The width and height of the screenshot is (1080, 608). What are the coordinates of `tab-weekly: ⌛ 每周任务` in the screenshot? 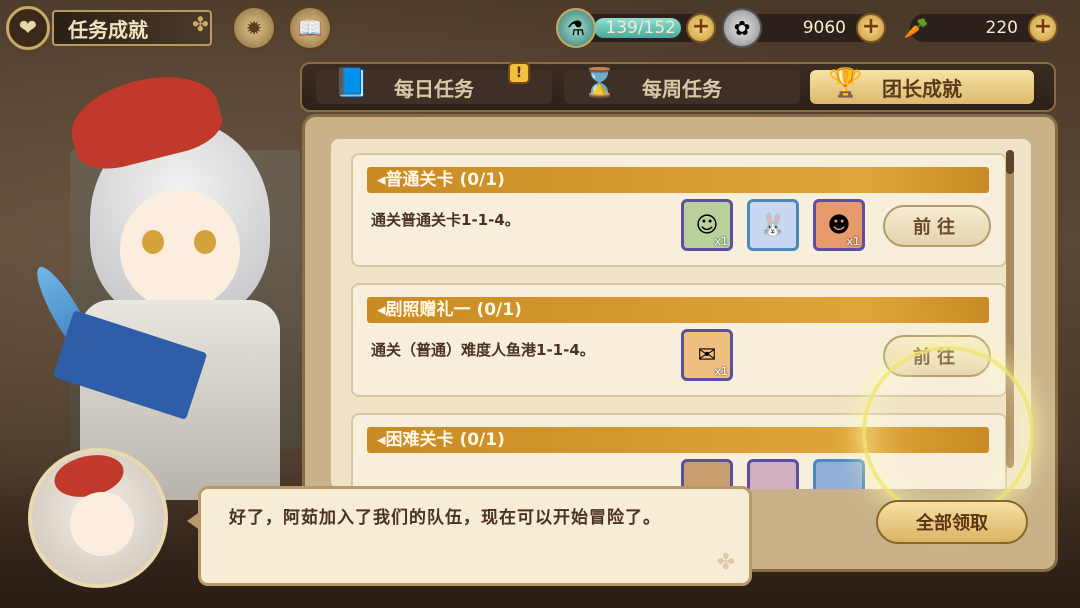 It's located at (682, 85).